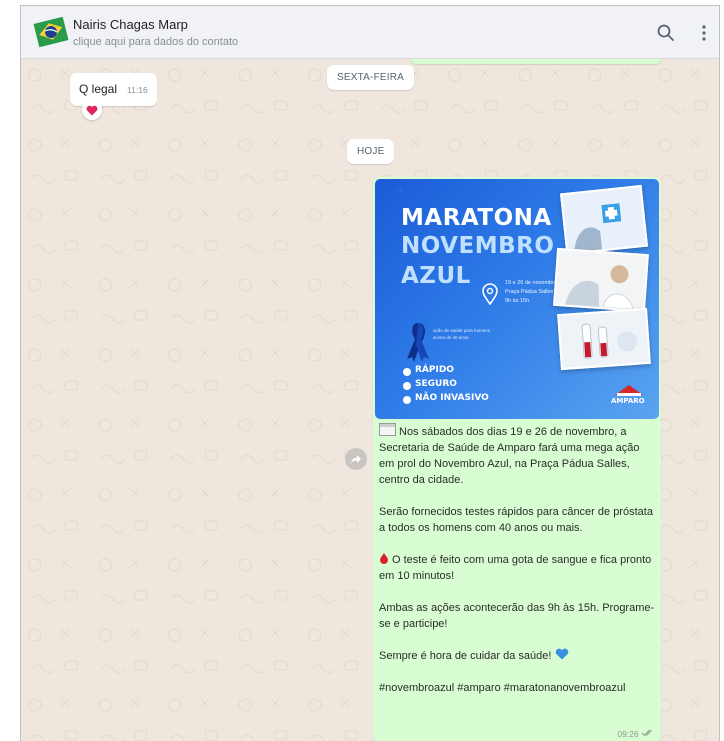 This screenshot has width=724, height=741. I want to click on avatar, so click(52, 33).